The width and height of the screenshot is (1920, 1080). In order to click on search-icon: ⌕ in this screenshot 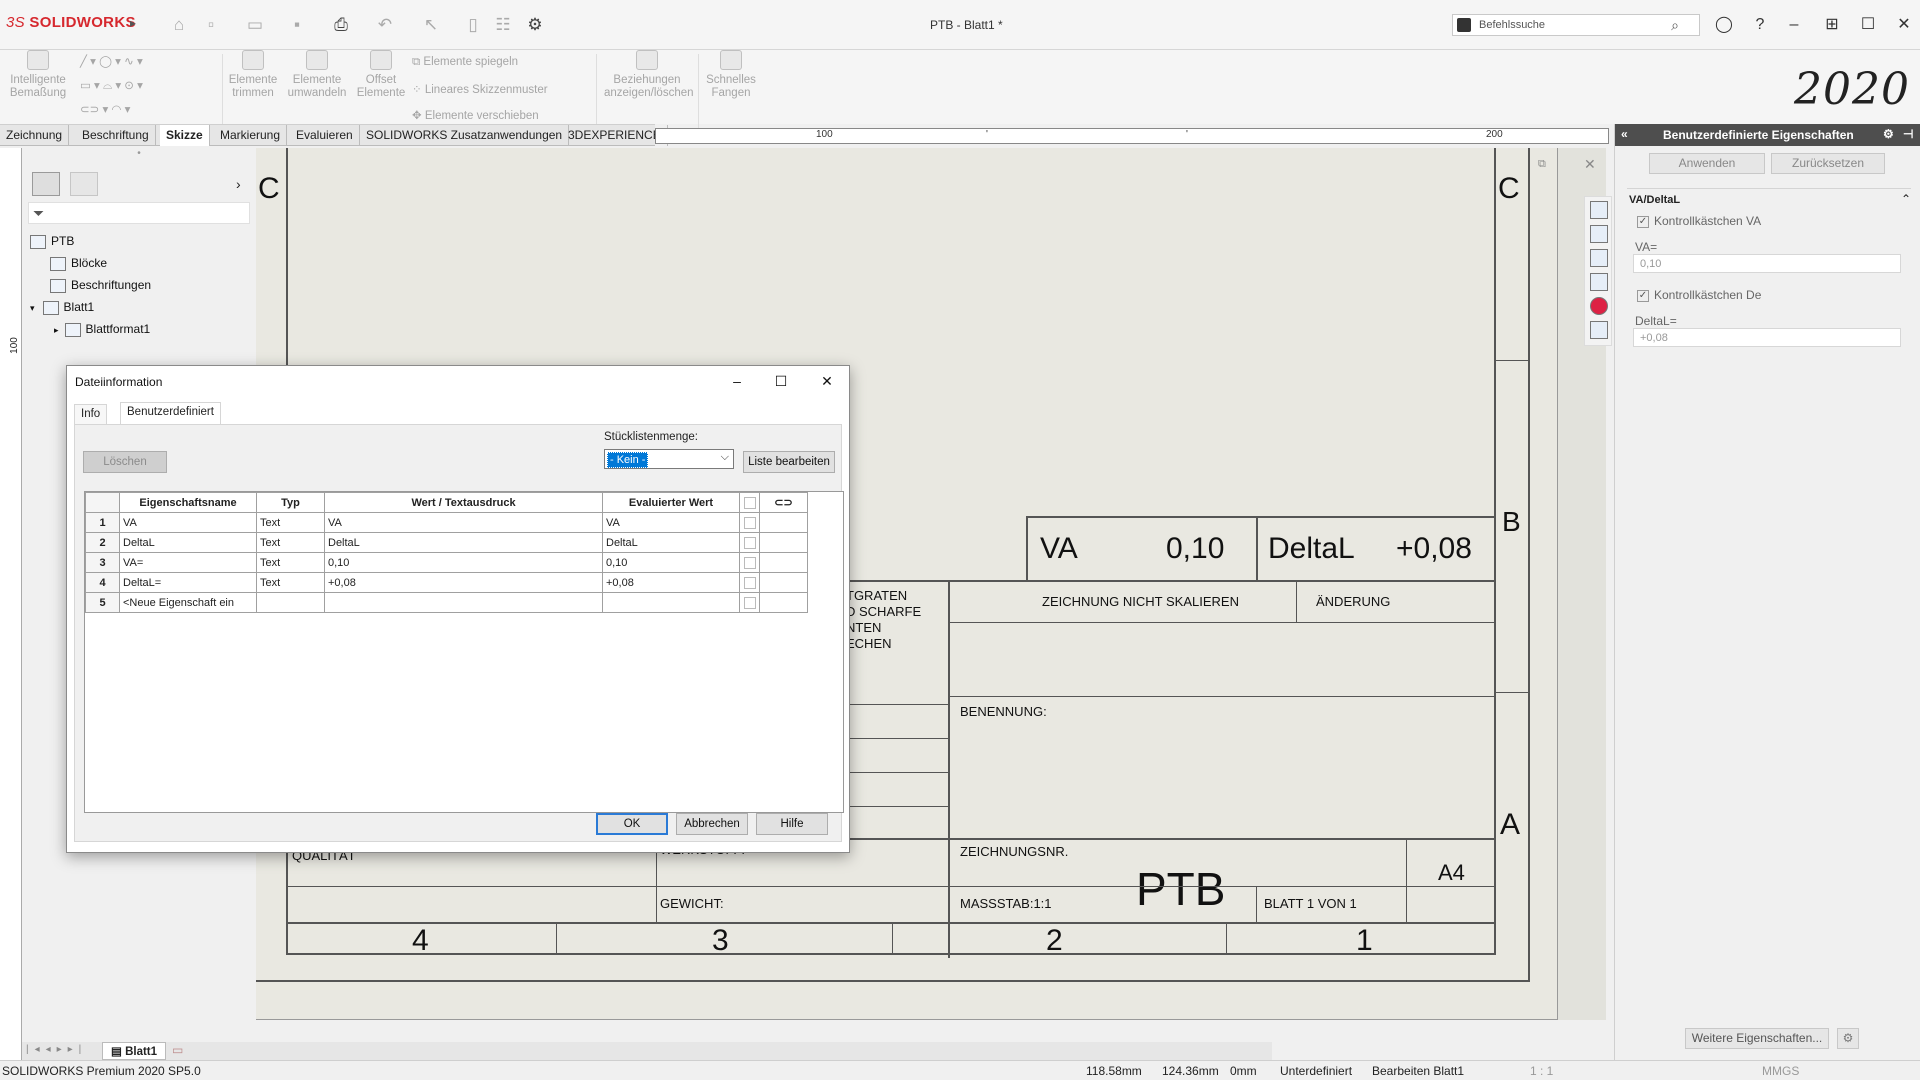, I will do `click(1675, 25)`.